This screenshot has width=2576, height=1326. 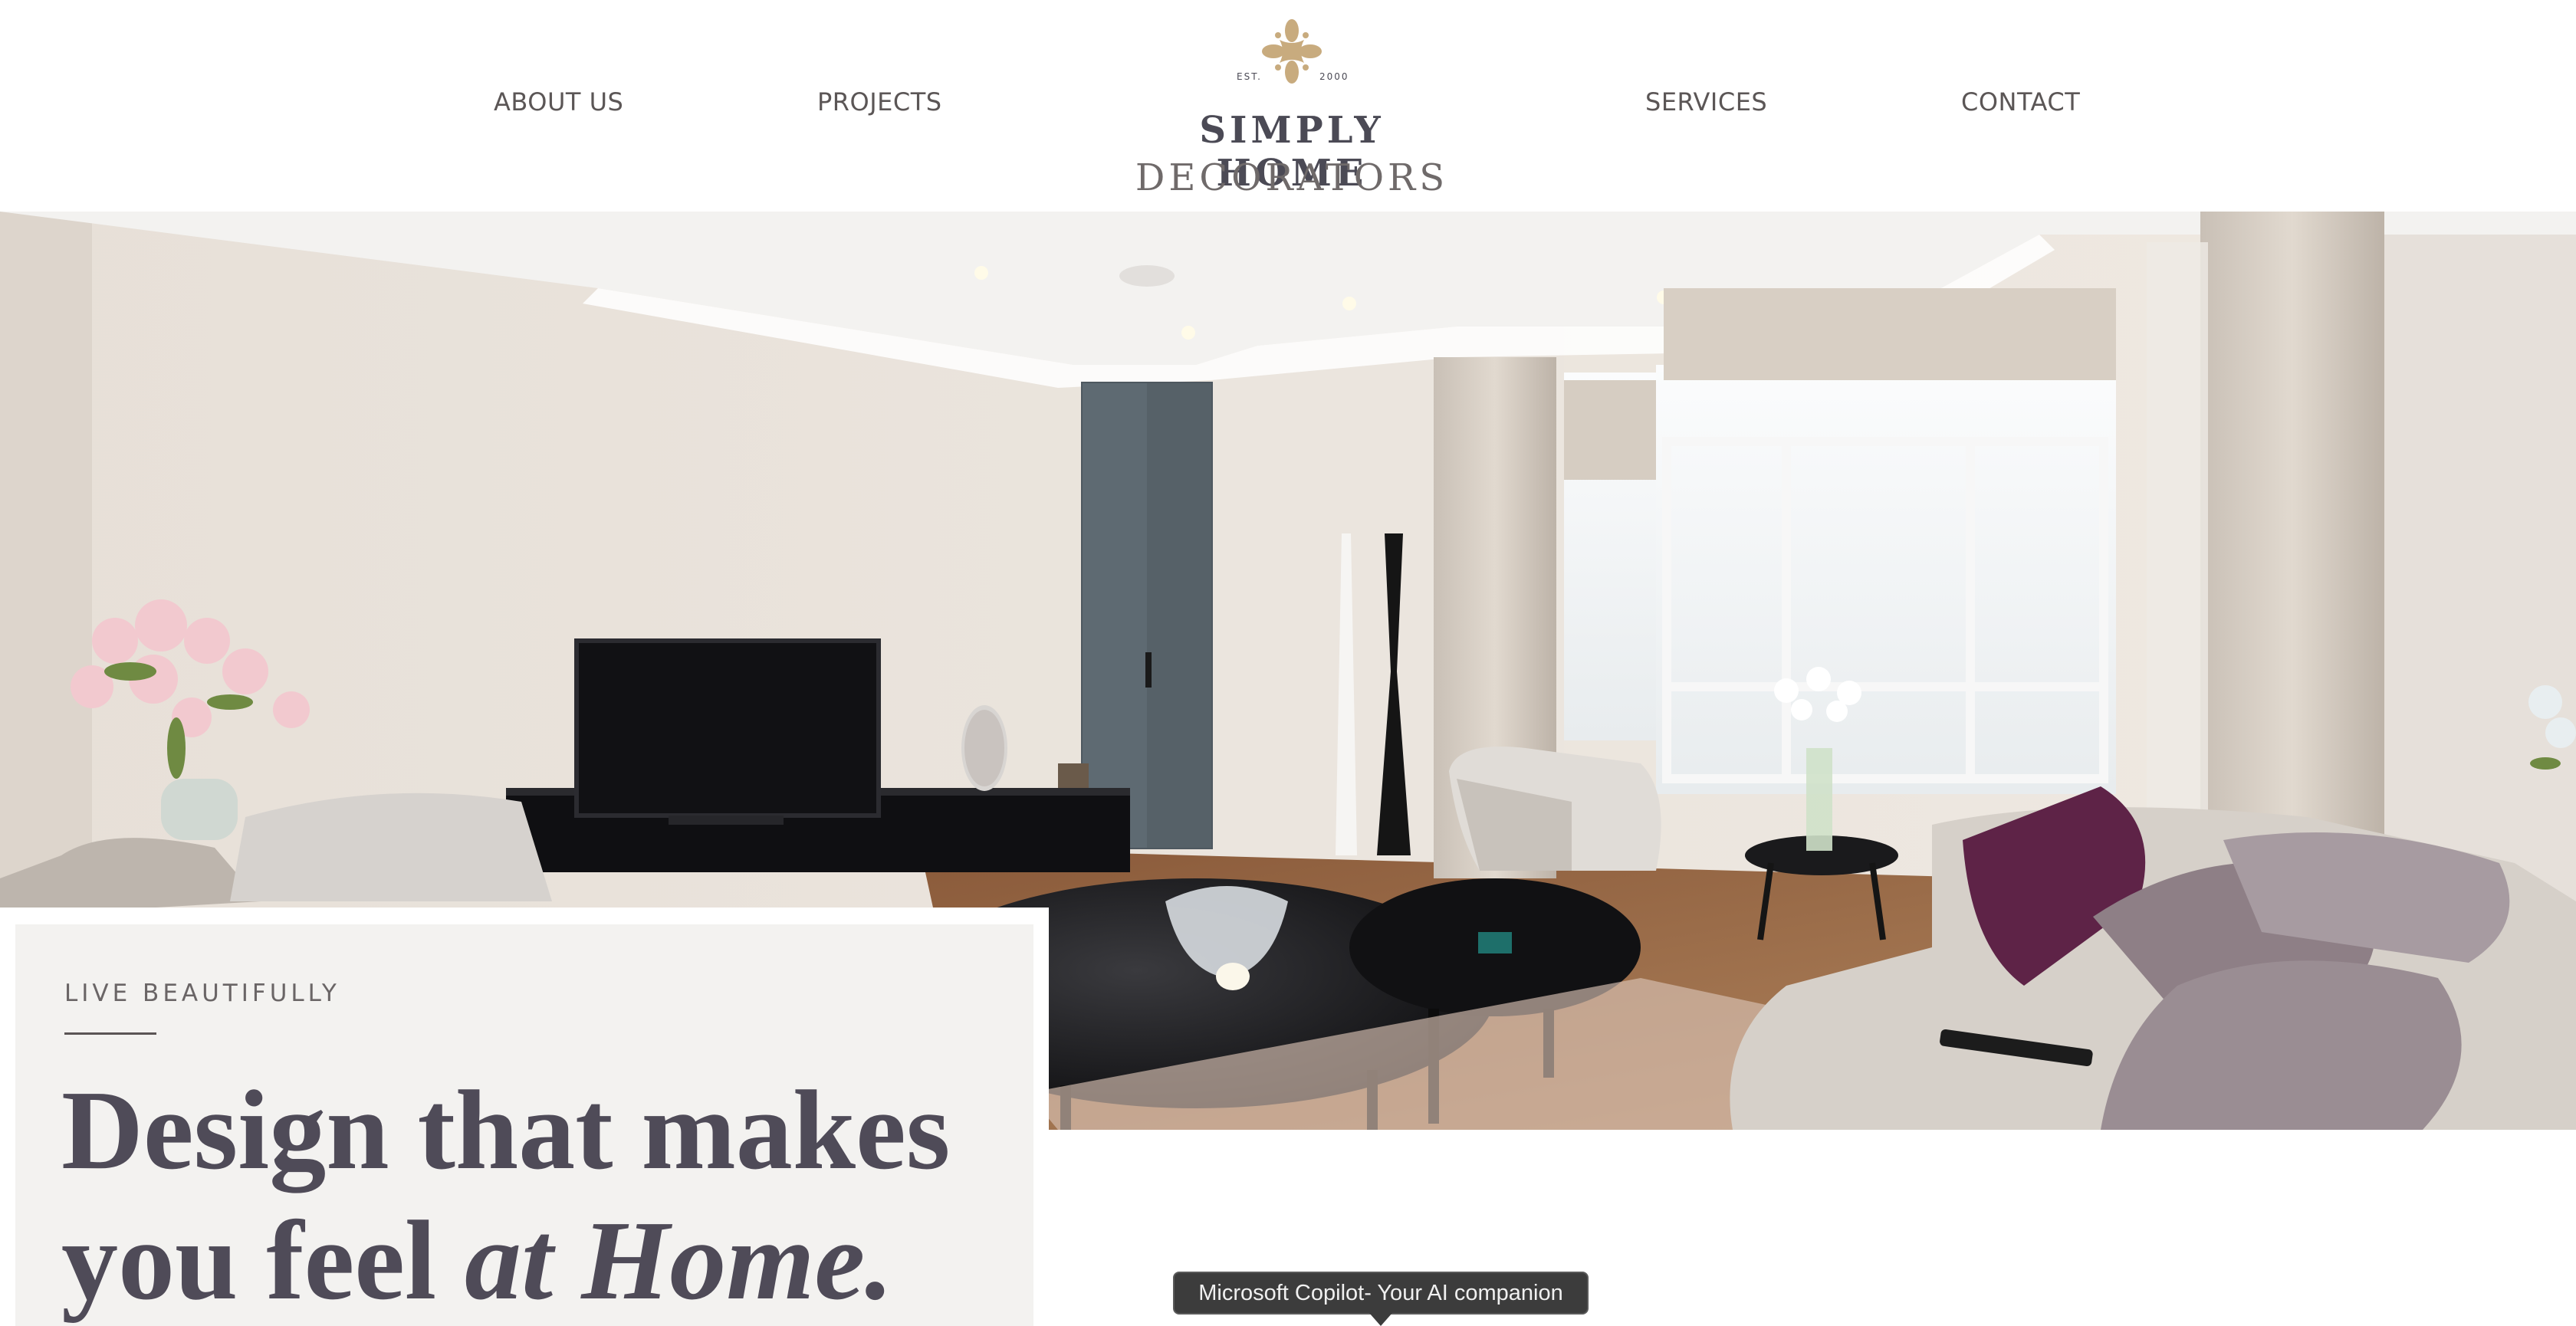 What do you see at coordinates (1292, 177) in the screenshot?
I see `brand-name-line2: DECORATORS` at bounding box center [1292, 177].